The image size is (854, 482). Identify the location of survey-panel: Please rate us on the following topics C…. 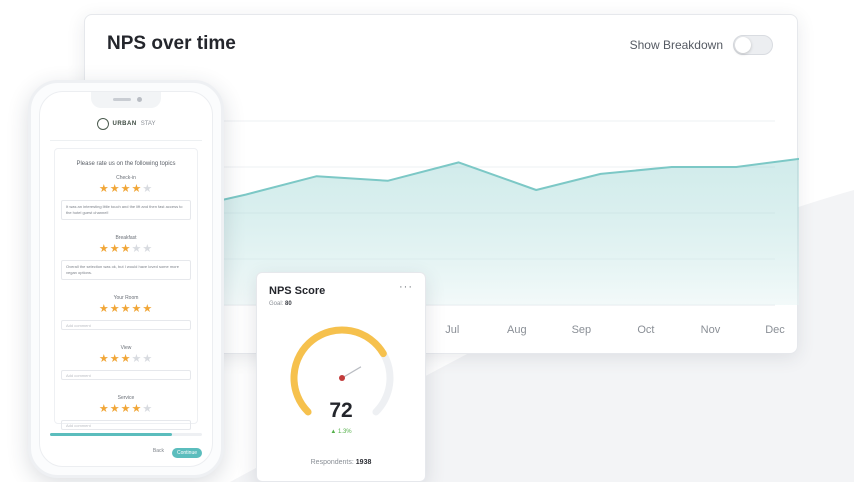
(126, 289).